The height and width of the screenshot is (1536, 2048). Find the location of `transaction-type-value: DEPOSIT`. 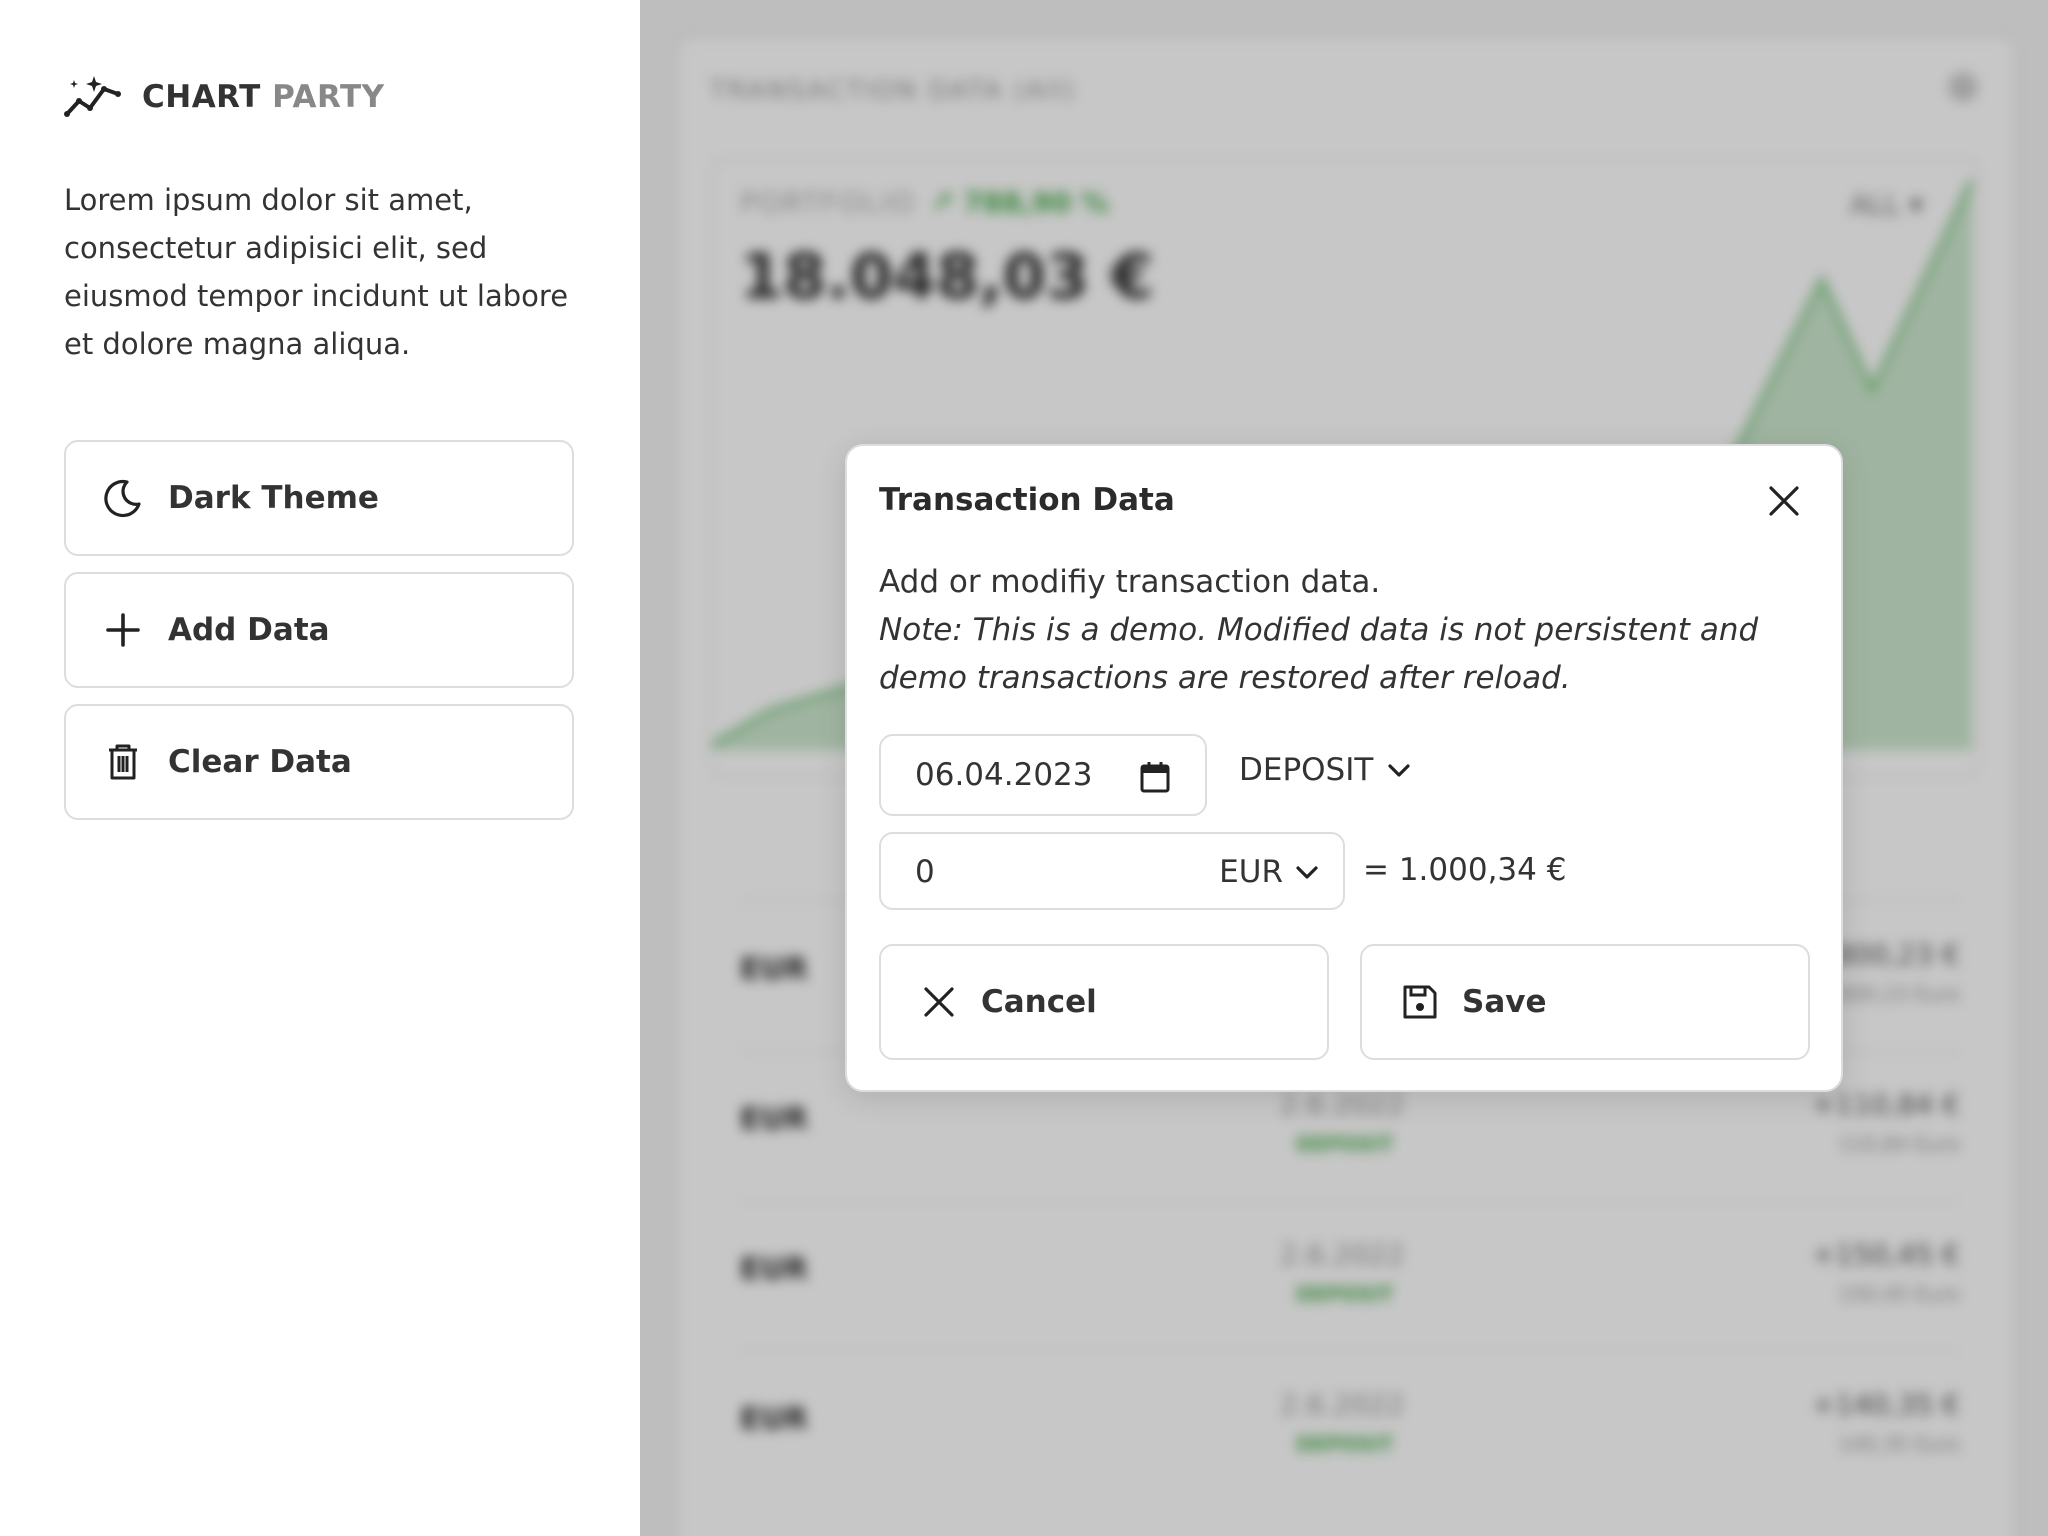

transaction-type-value: DEPOSIT is located at coordinates (1306, 770).